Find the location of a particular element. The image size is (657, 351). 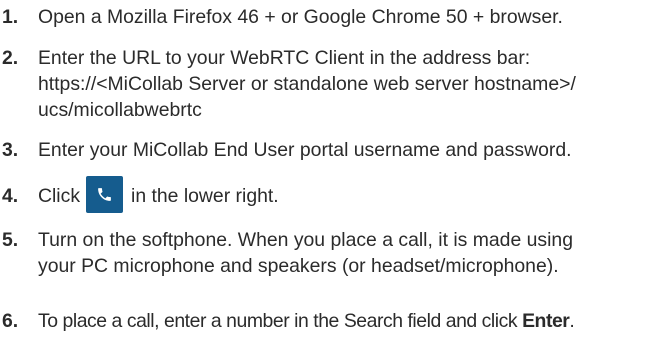

step-text-location: in the lower right. is located at coordinates (205, 196).